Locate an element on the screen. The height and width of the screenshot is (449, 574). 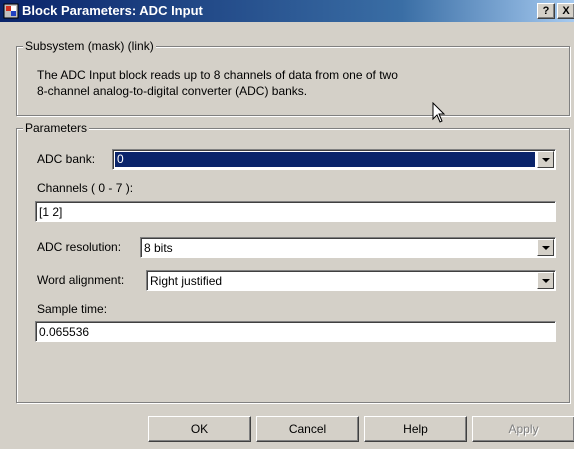
sample-time-label: Sample time: is located at coordinates (72, 309).